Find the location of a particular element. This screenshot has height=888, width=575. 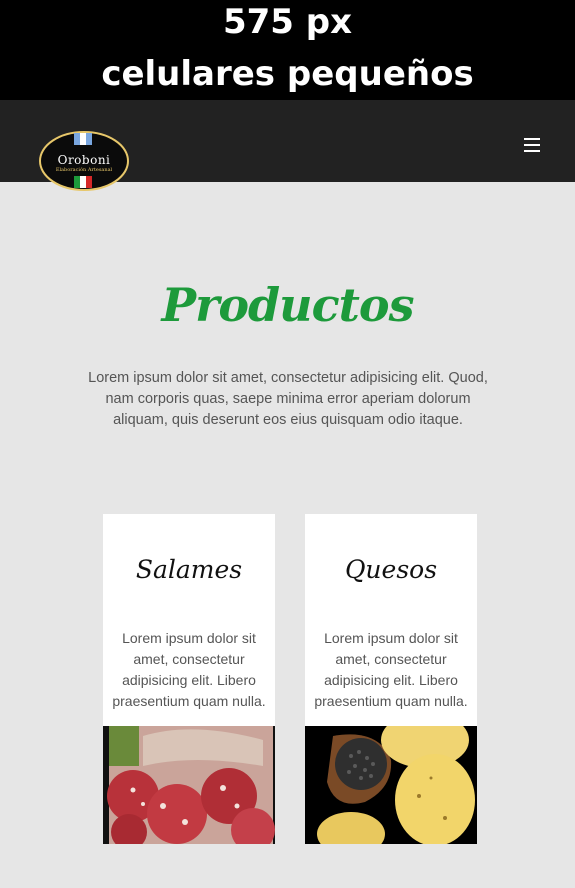

card-title: Salames is located at coordinates (189, 569).